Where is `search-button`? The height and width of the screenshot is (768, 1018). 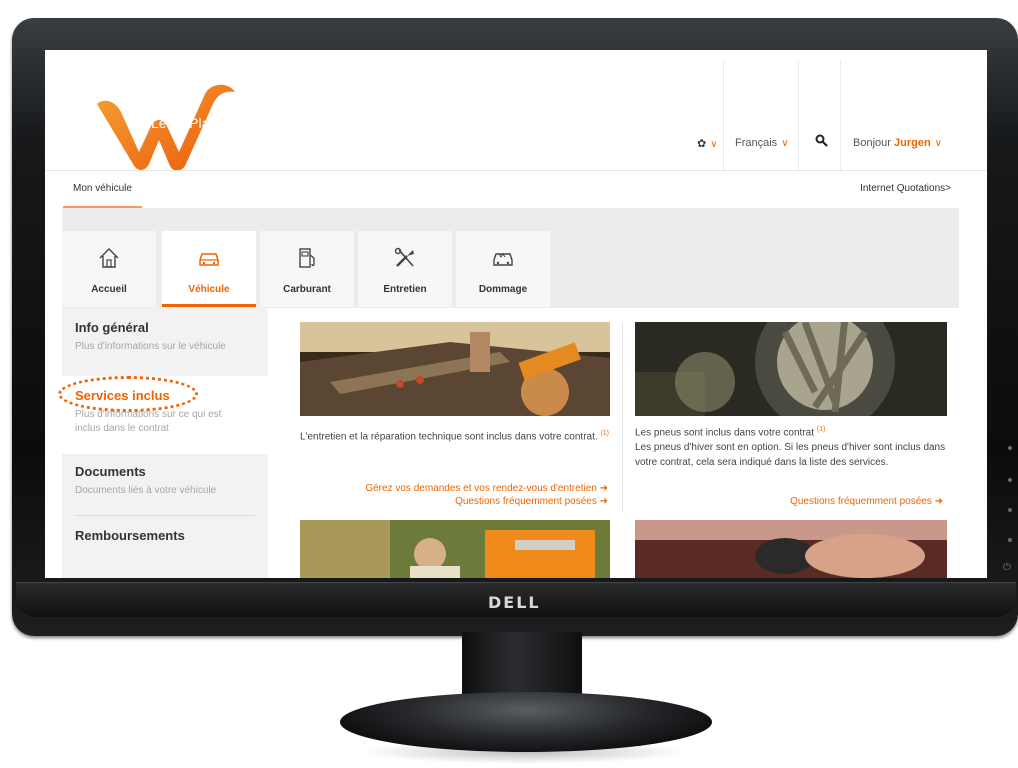 search-button is located at coordinates (822, 142).